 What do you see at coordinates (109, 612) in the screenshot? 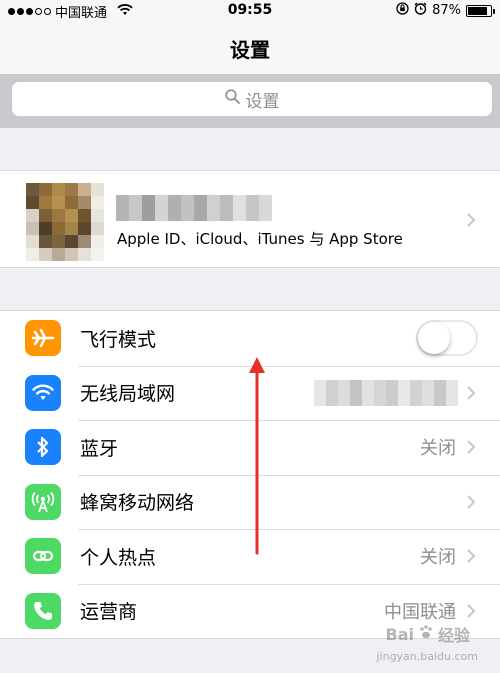
I see `carrier-label: 运营商` at bounding box center [109, 612].